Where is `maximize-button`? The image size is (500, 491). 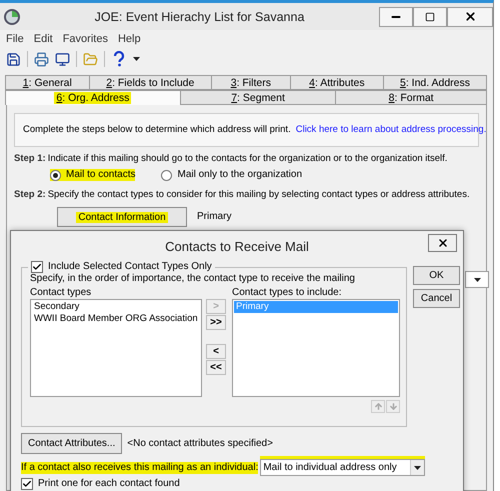 maximize-button is located at coordinates (430, 16).